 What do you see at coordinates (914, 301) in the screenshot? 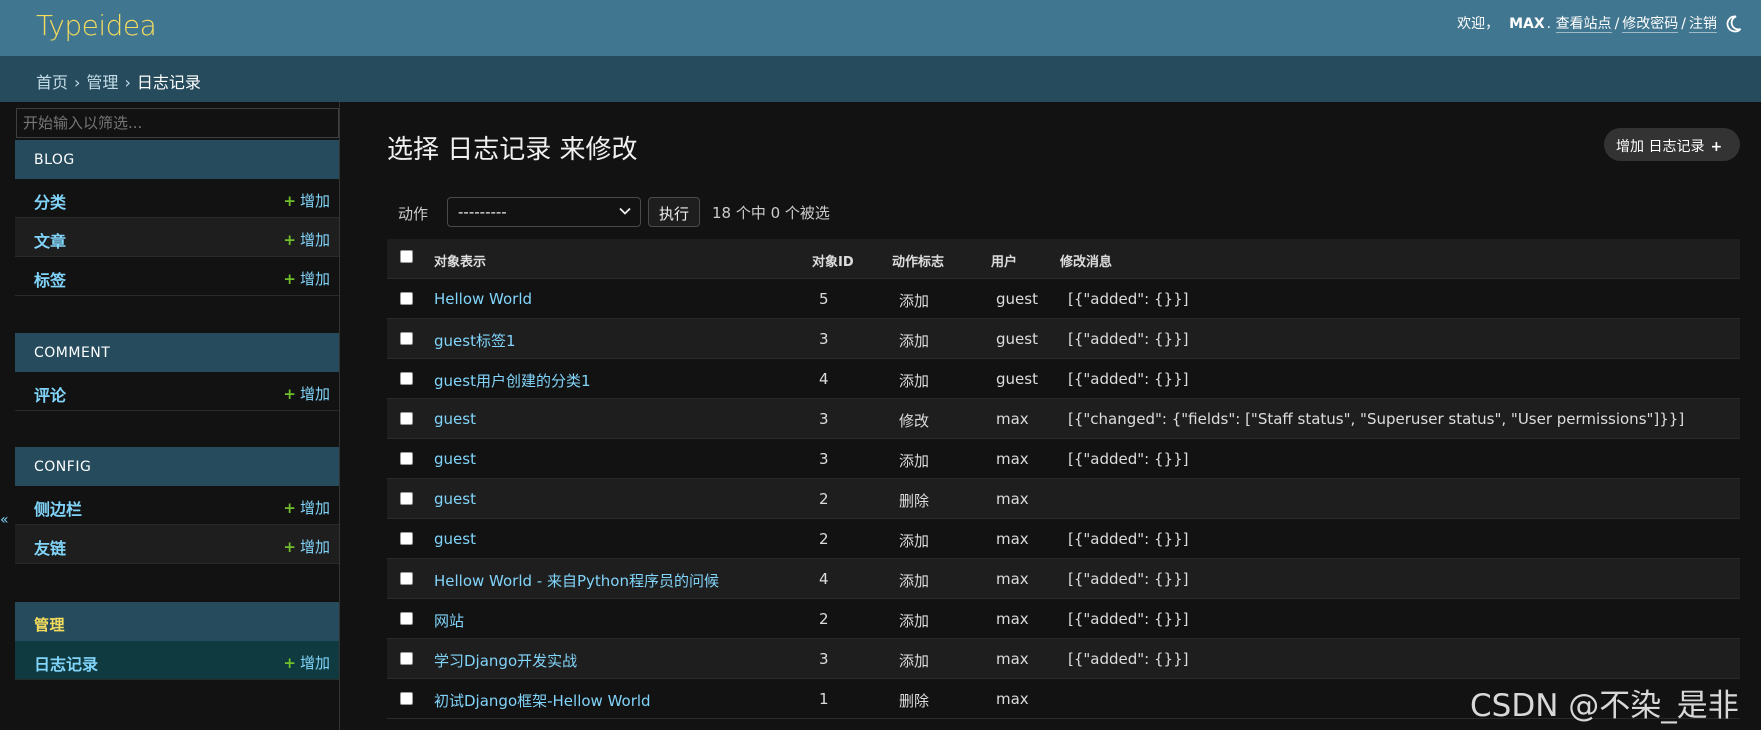
I see `row-action-flag: 添加` at bounding box center [914, 301].